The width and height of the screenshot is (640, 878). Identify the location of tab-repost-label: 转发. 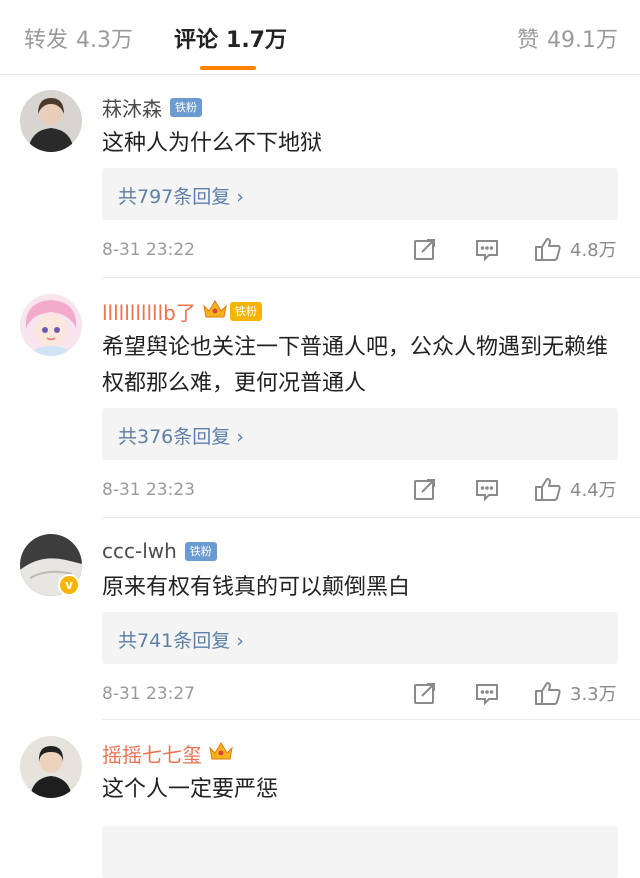
(46, 40).